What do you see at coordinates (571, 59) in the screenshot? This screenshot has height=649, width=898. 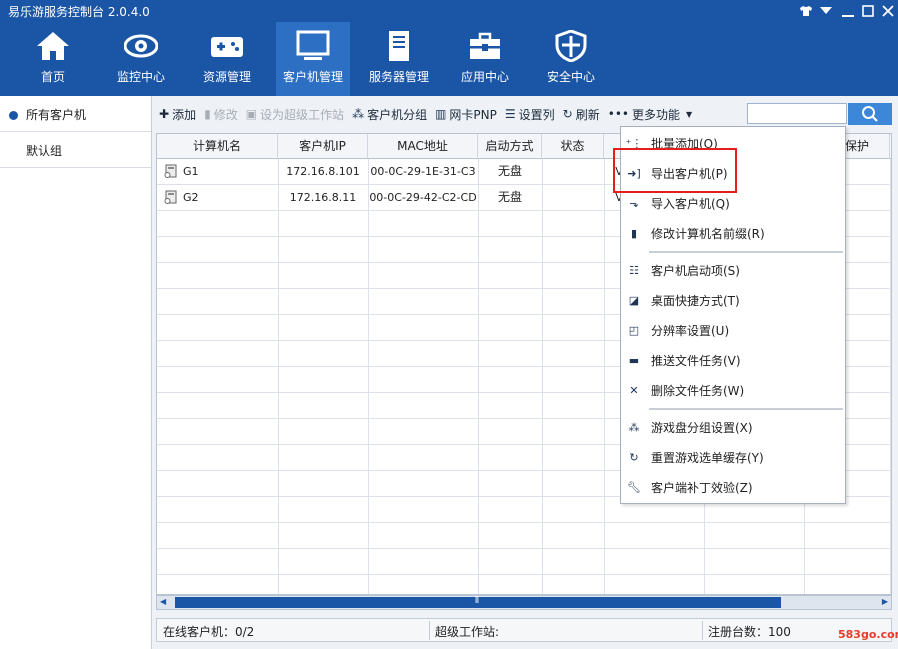 I see `nav-security-center: 安全中心` at bounding box center [571, 59].